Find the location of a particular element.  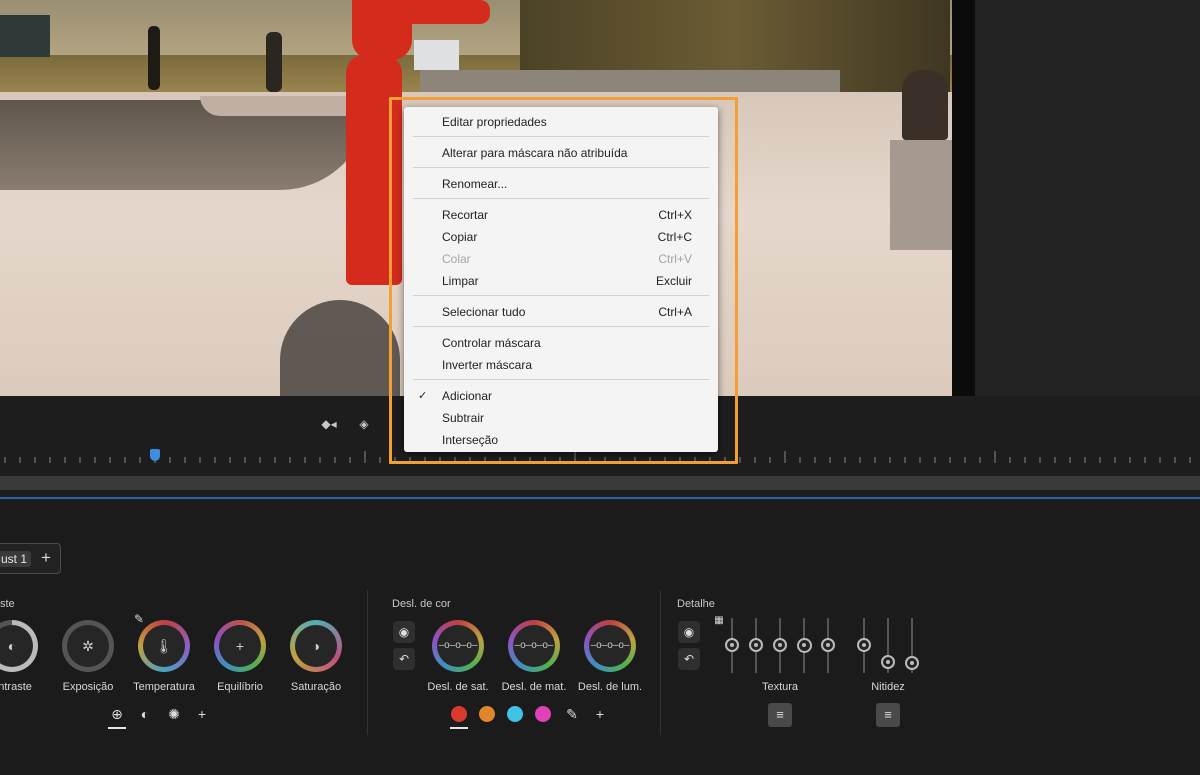

mask-shield-icon: ◈ is located at coordinates (364, 424).